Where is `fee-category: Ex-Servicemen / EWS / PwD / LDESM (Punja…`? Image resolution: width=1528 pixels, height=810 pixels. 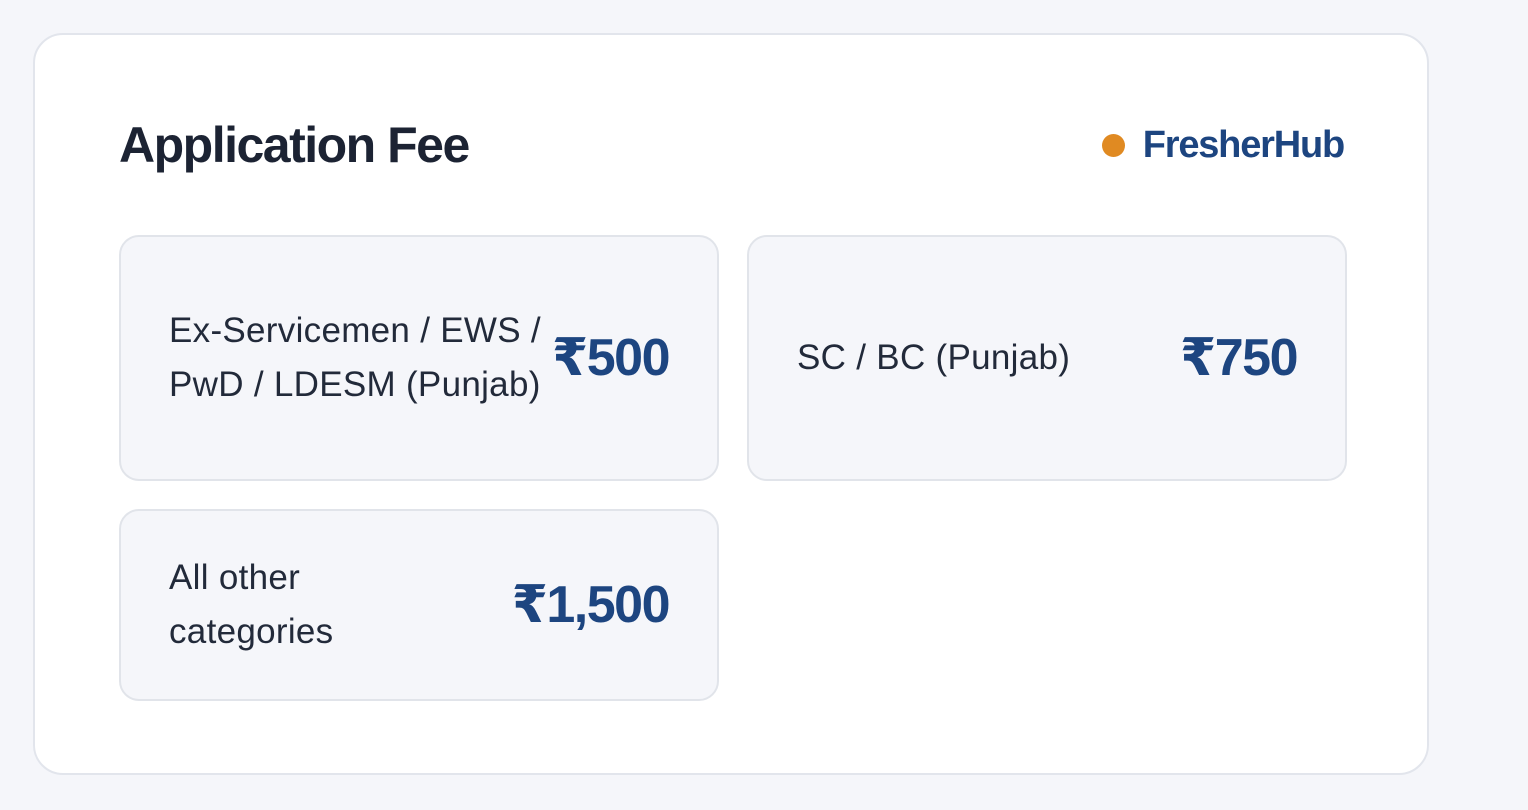 fee-category: Ex-Servicemen / EWS / PwD / LDESM (Punja… is located at coordinates (355, 357).